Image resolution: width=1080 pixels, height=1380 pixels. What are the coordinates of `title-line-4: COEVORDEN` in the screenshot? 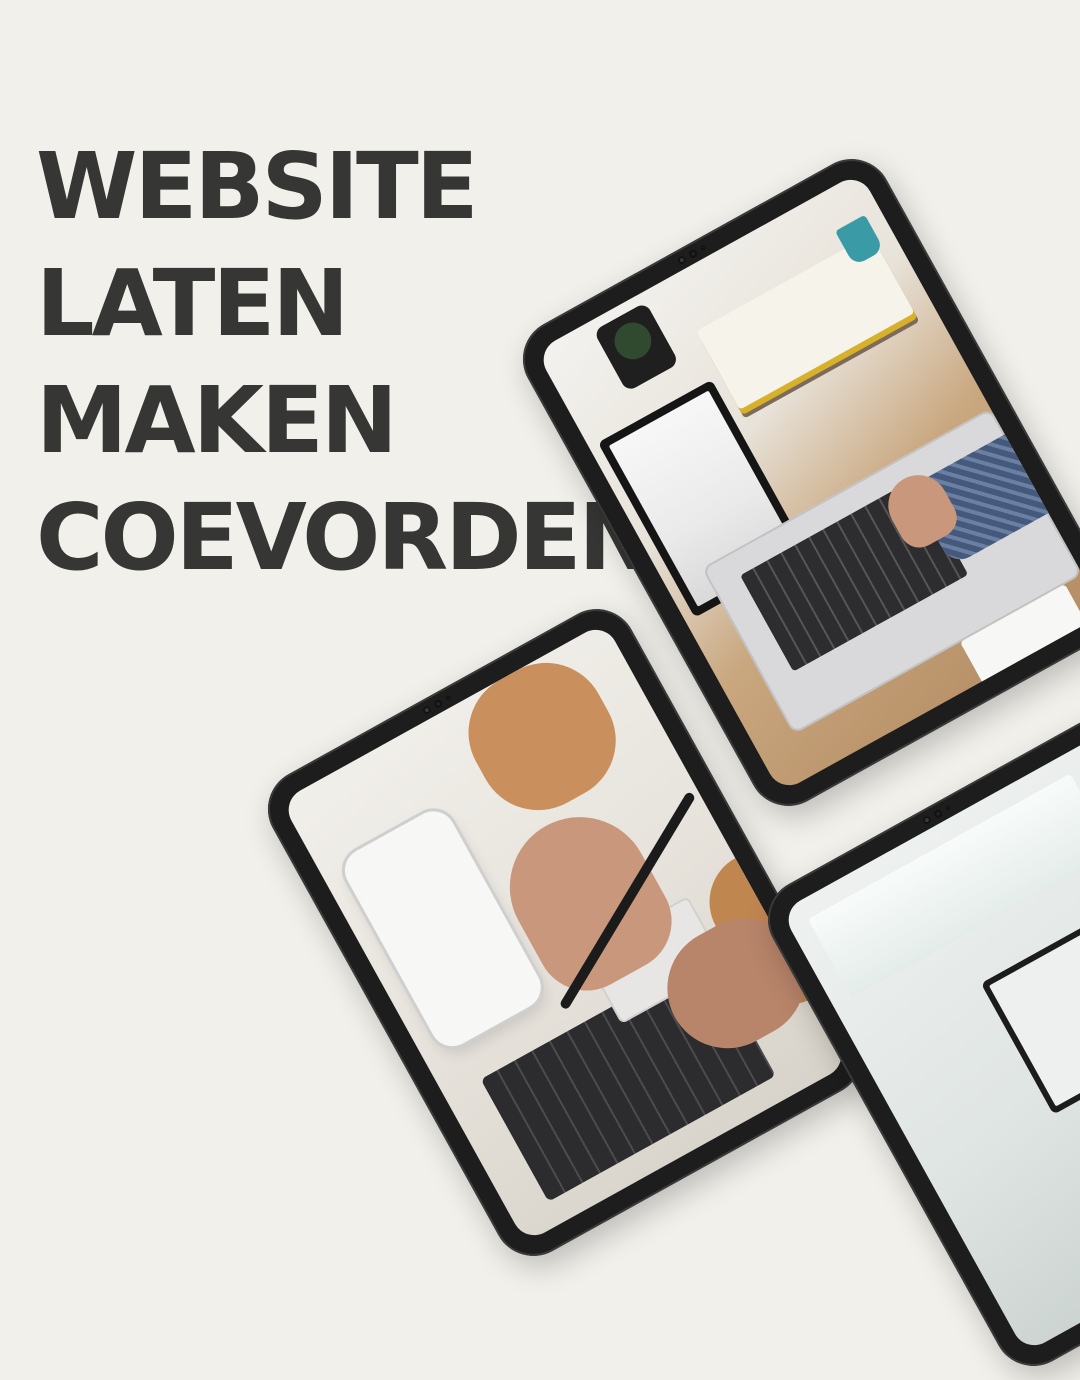 It's located at (345, 537).